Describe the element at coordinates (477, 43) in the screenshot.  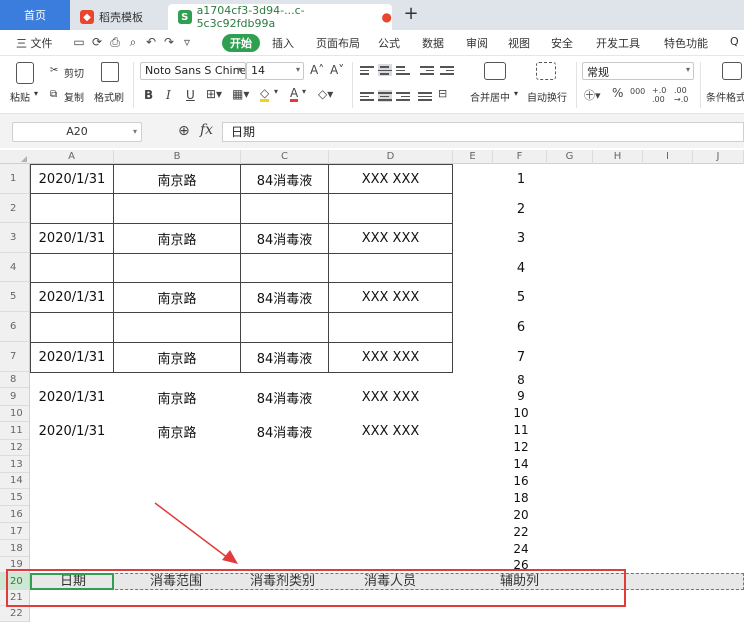
I see `menu-review: 审阅` at that location.